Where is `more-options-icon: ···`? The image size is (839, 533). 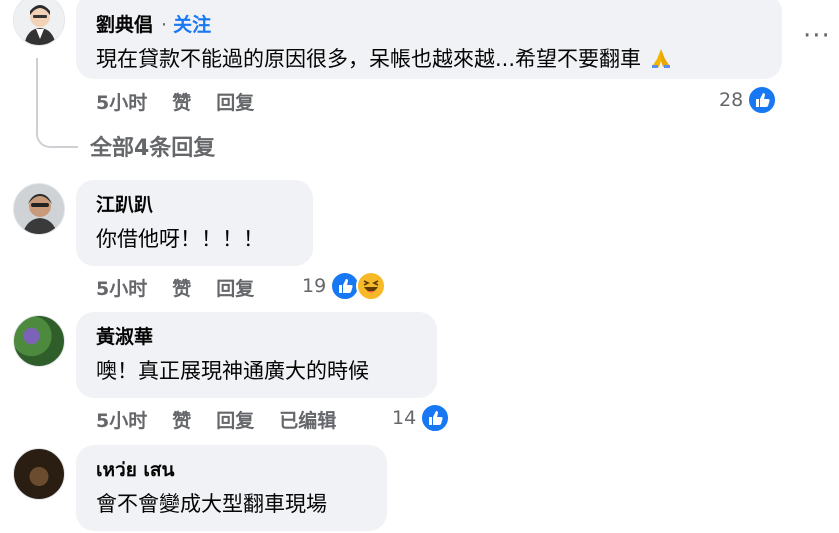
more-options-icon: ··· is located at coordinates (817, 36).